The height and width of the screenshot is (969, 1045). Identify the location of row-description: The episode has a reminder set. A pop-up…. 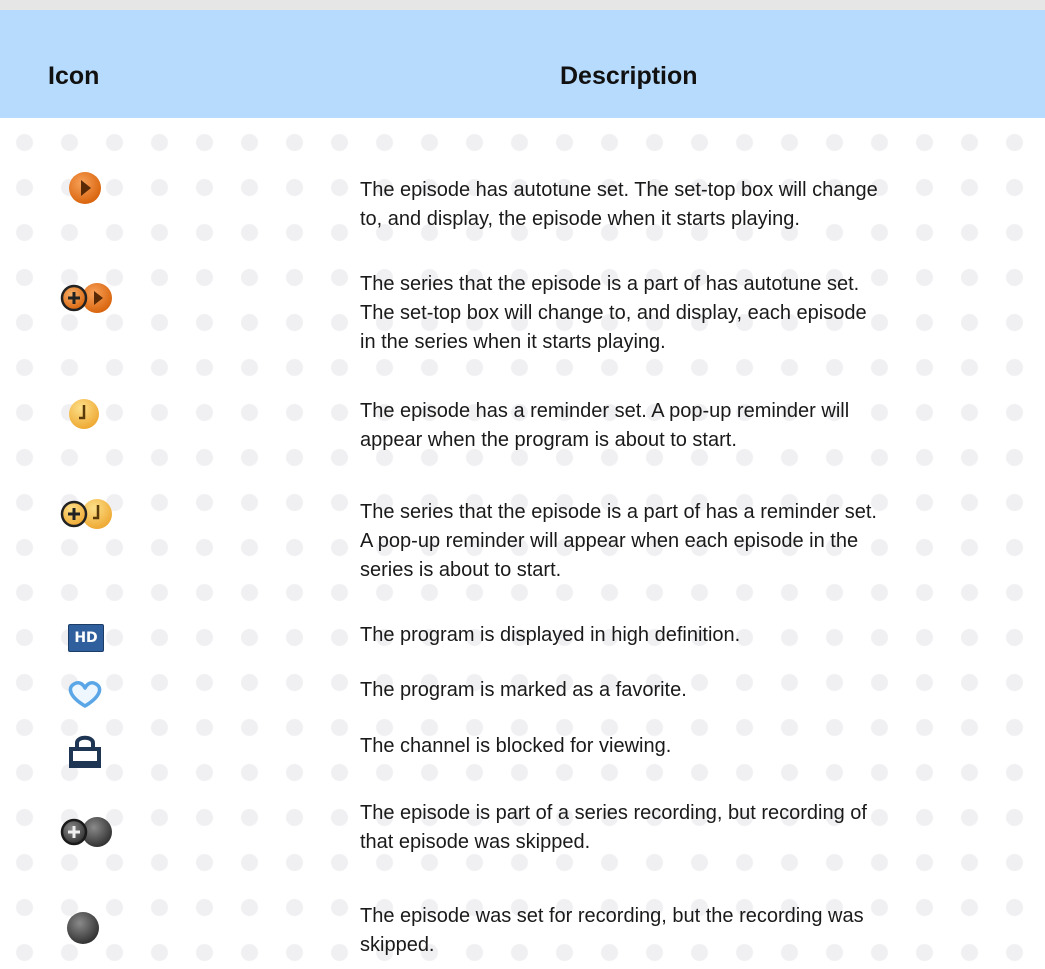
(605, 425).